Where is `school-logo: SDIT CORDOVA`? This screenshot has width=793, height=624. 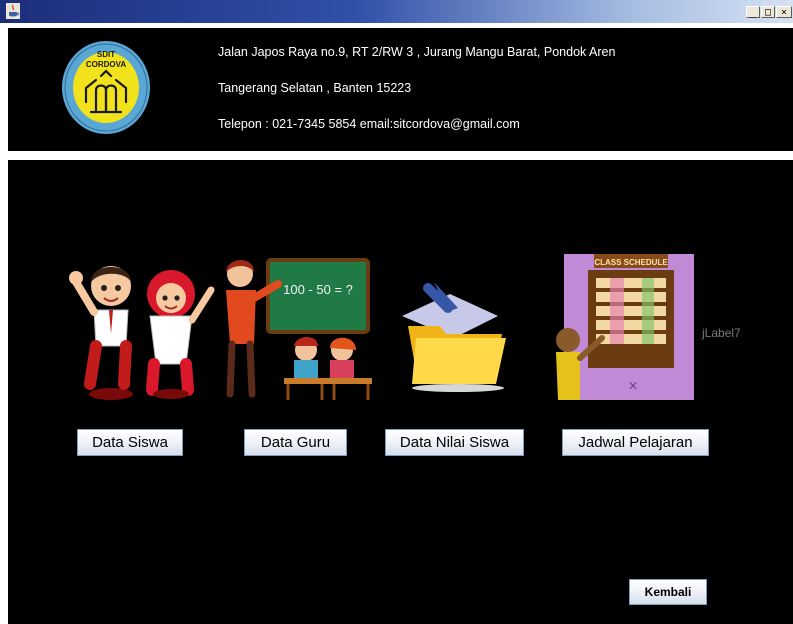
school-logo: SDIT CORDOVA is located at coordinates (106, 87).